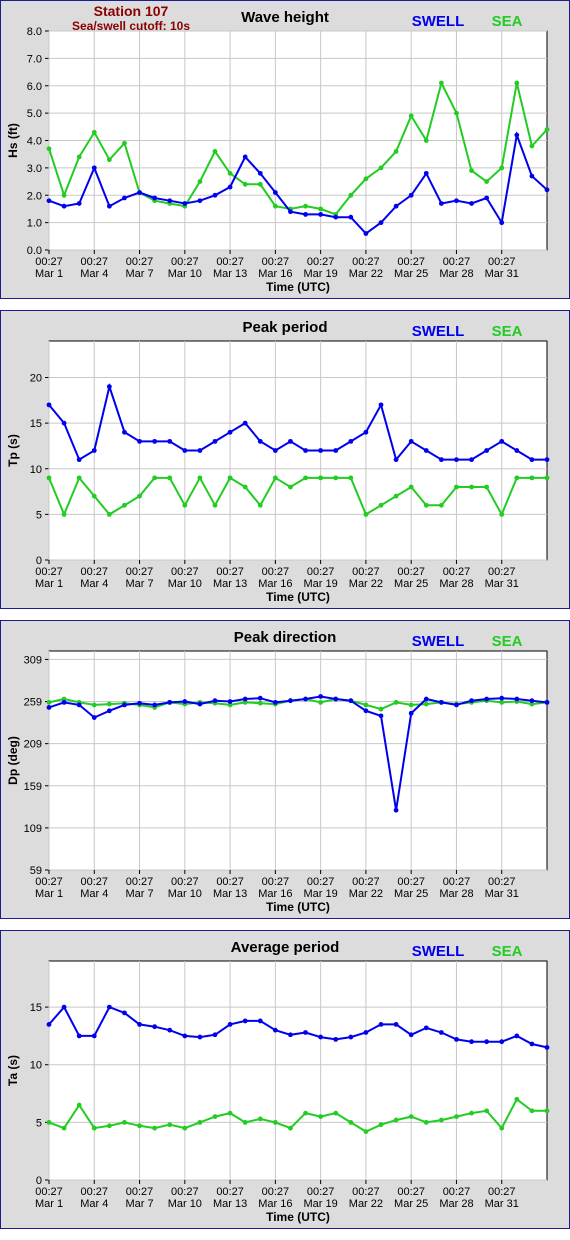 The image size is (570, 1240). What do you see at coordinates (36, 1008) in the screenshot?
I see `y-tick-label: 15` at bounding box center [36, 1008].